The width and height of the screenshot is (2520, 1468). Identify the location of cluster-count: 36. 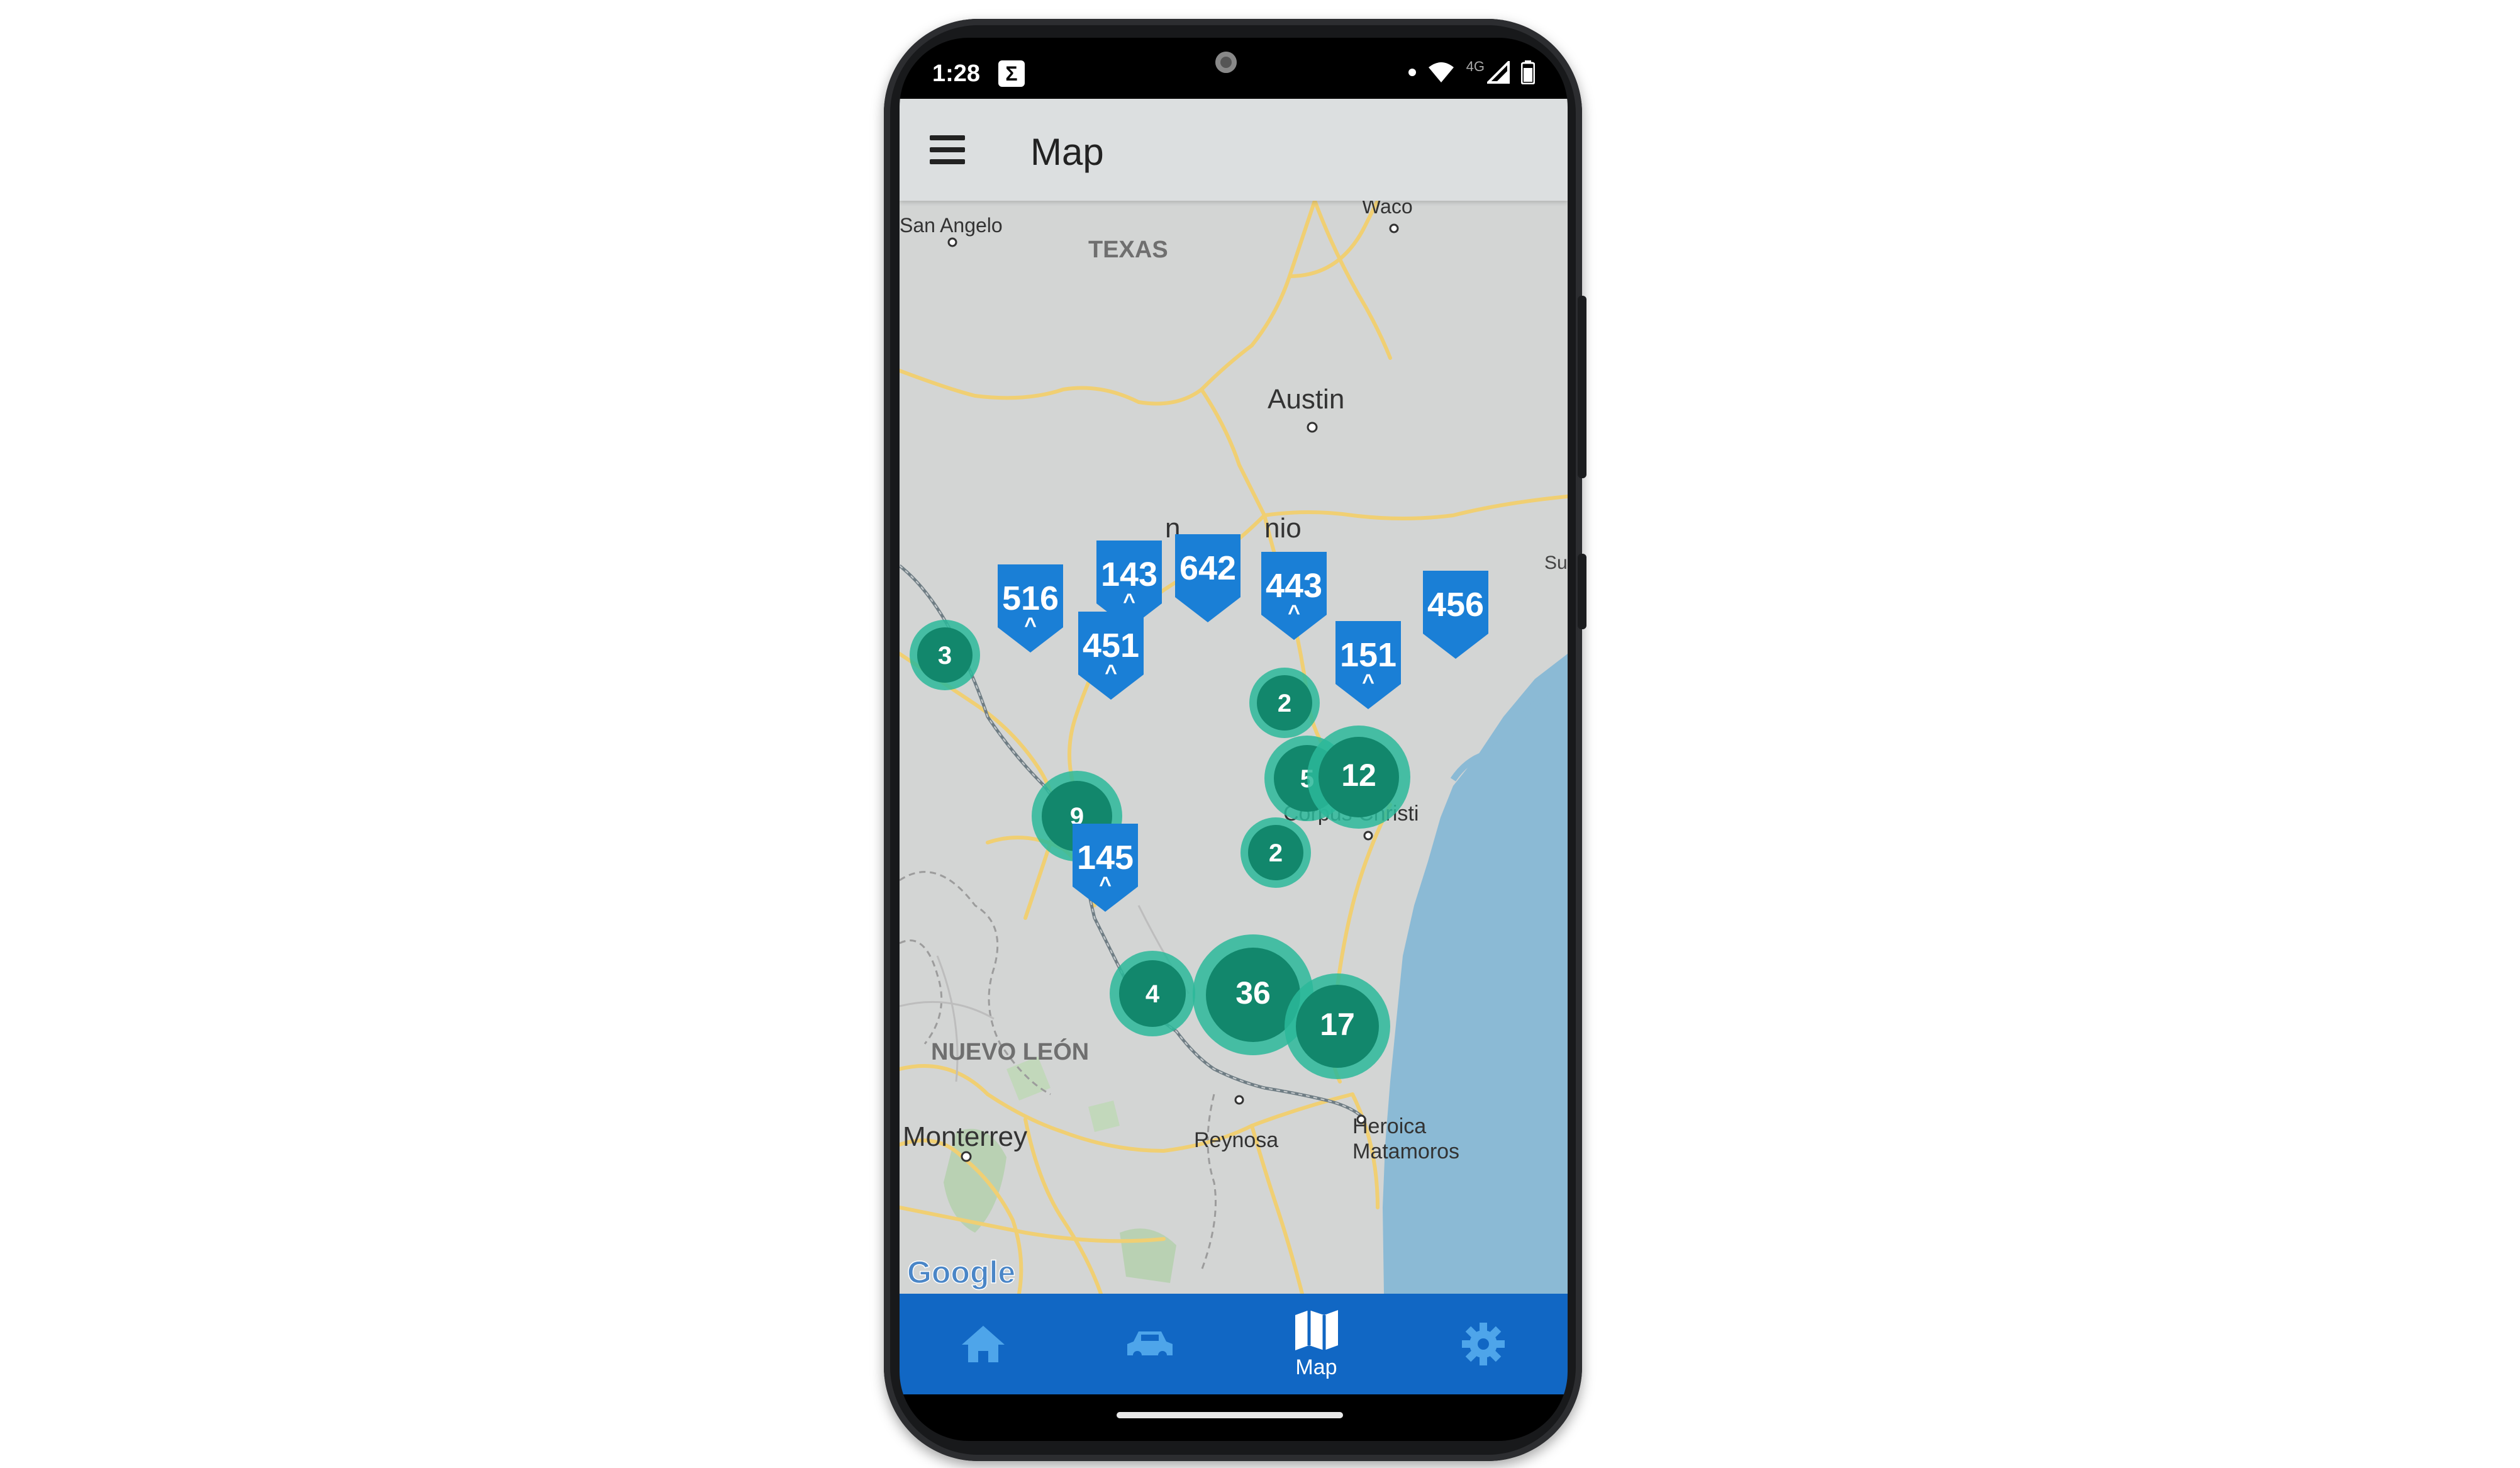
(1253, 993).